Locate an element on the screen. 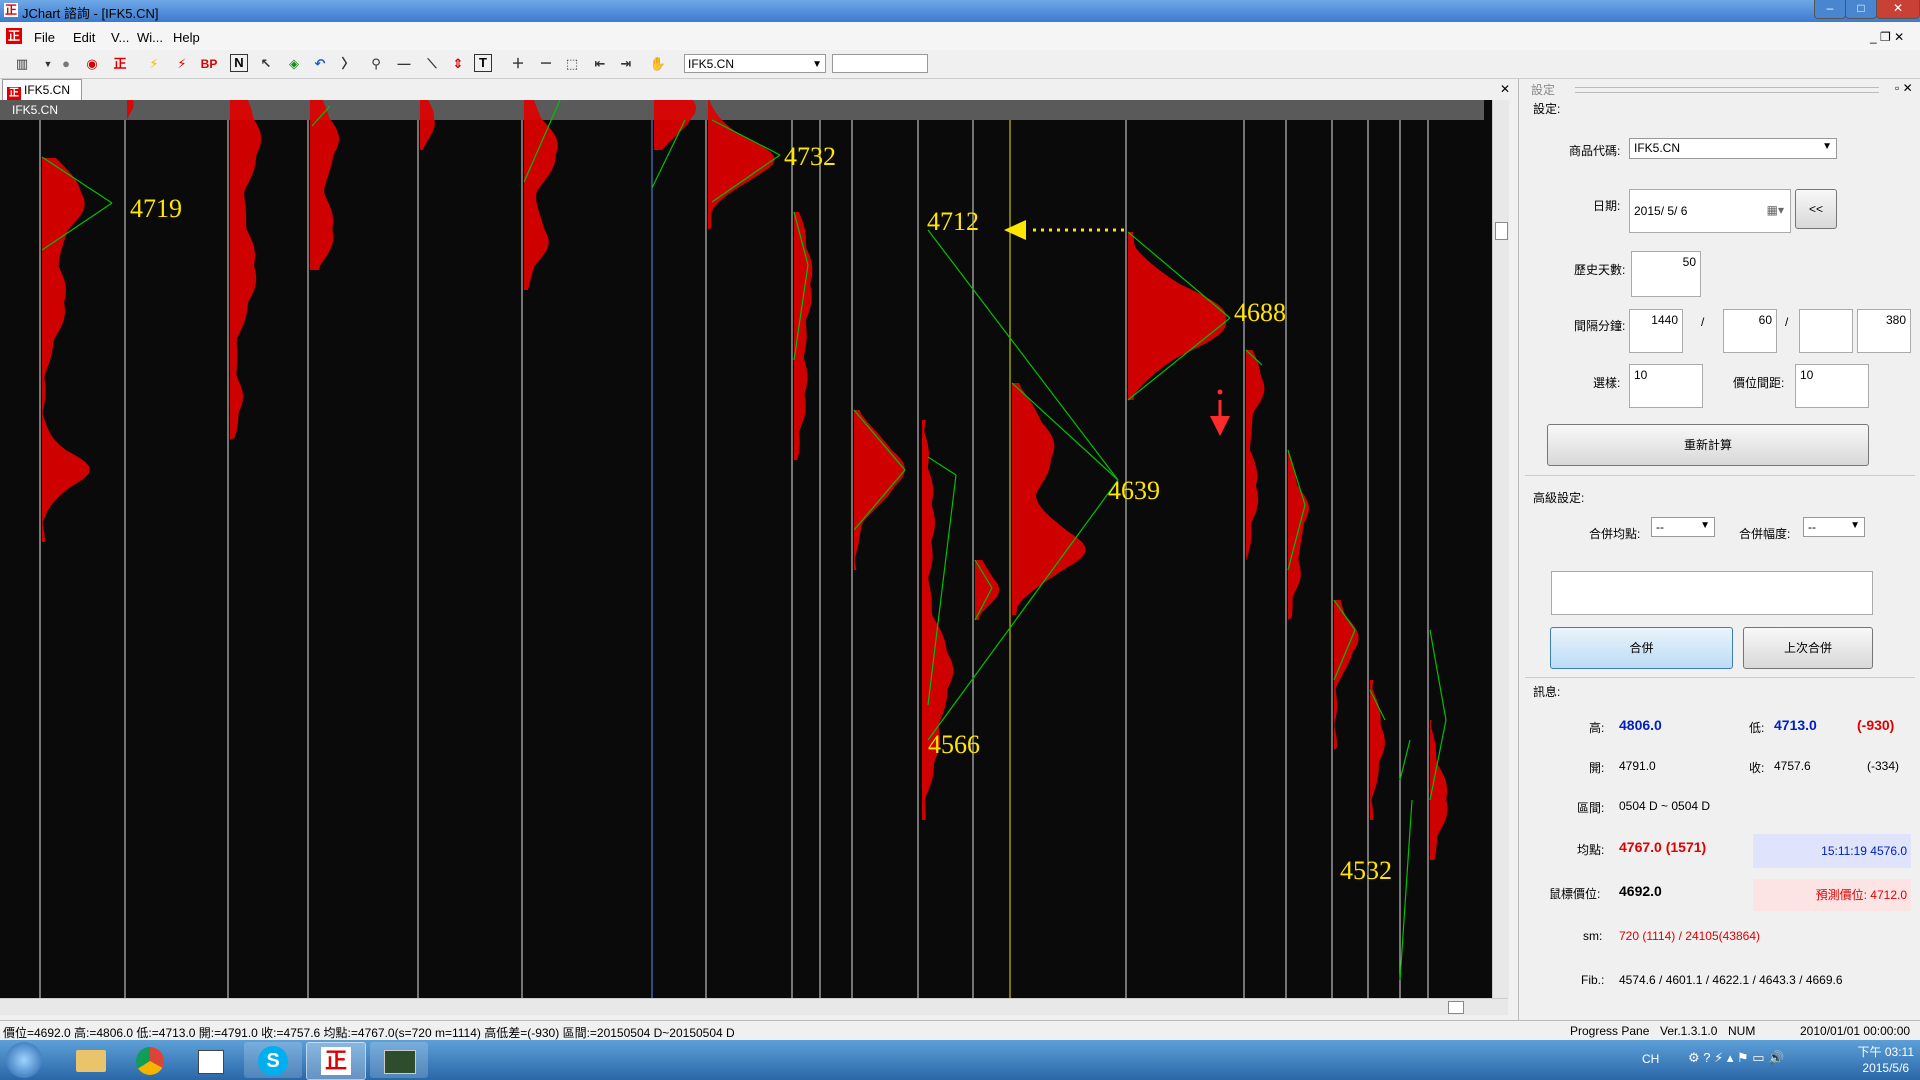  dropdown-arrow-icon: ▼ is located at coordinates (48, 64).